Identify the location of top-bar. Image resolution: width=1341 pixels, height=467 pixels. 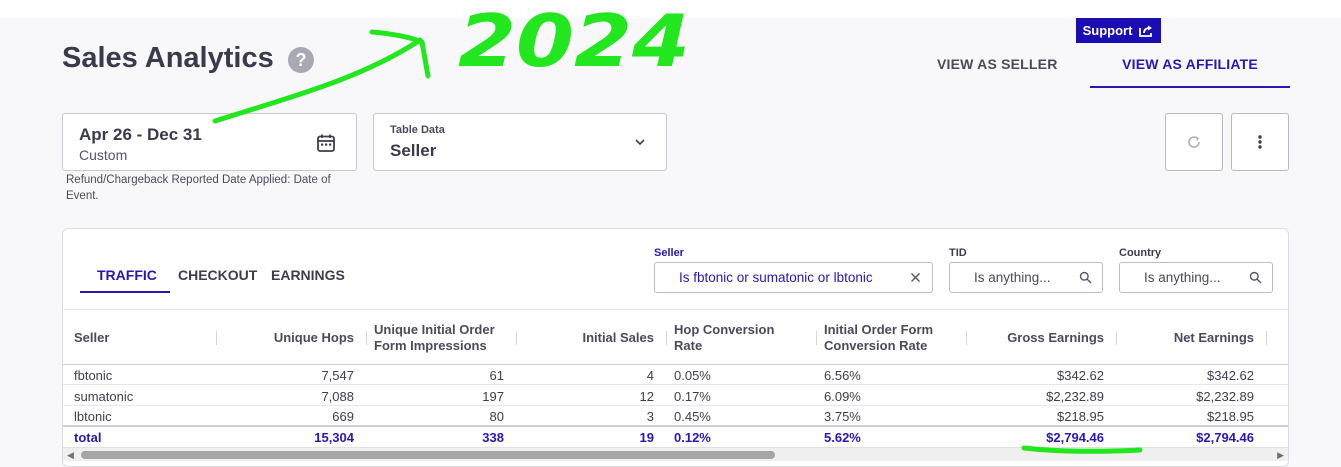
(670, 9).